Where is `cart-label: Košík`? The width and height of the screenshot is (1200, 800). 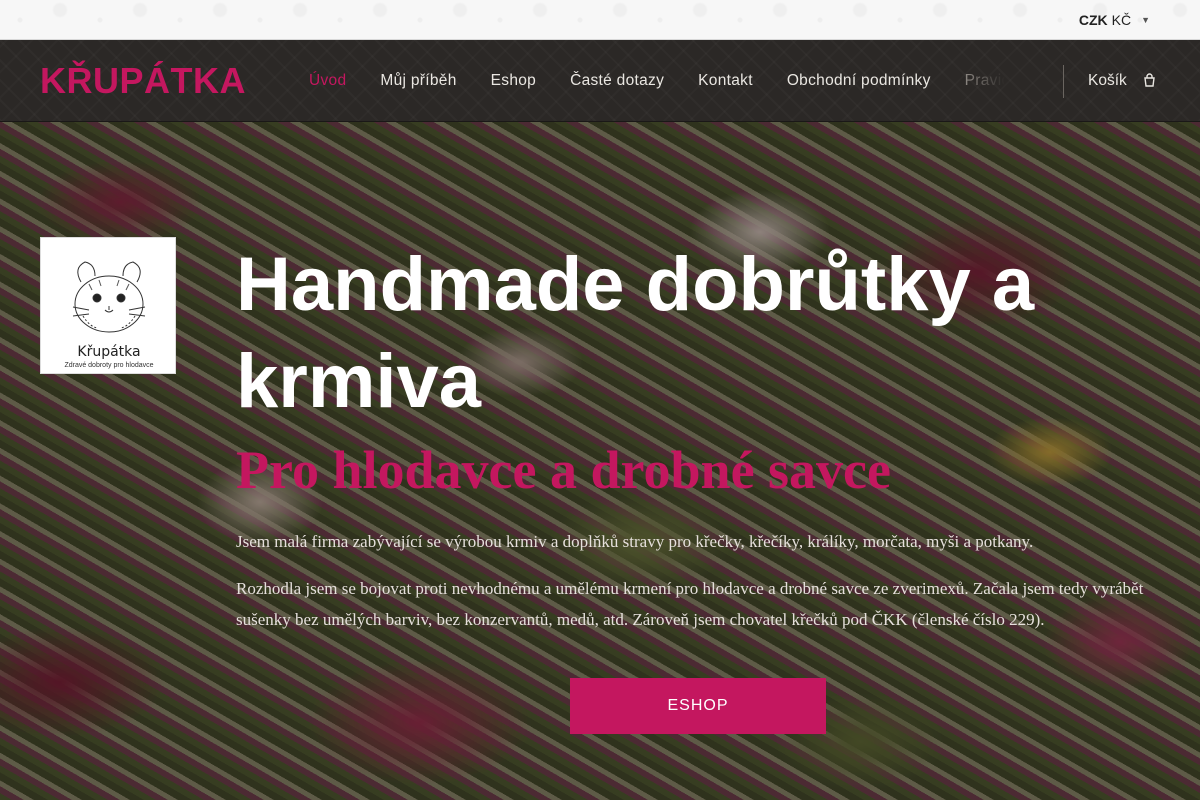 cart-label: Košík is located at coordinates (1107, 80).